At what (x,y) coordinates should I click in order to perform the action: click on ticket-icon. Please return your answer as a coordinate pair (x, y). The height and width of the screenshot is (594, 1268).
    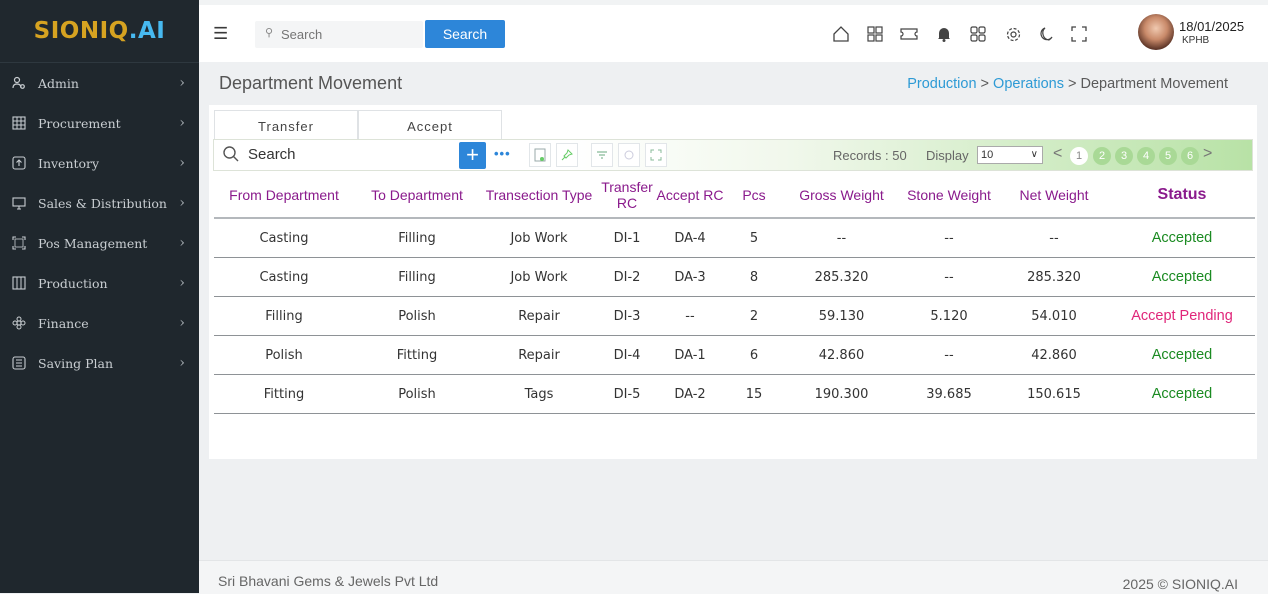
    Looking at the image, I should click on (909, 34).